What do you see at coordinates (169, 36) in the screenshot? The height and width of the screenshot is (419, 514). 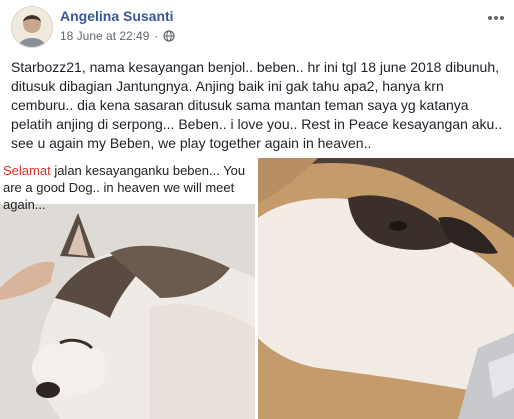 I see `globe-icon` at bounding box center [169, 36].